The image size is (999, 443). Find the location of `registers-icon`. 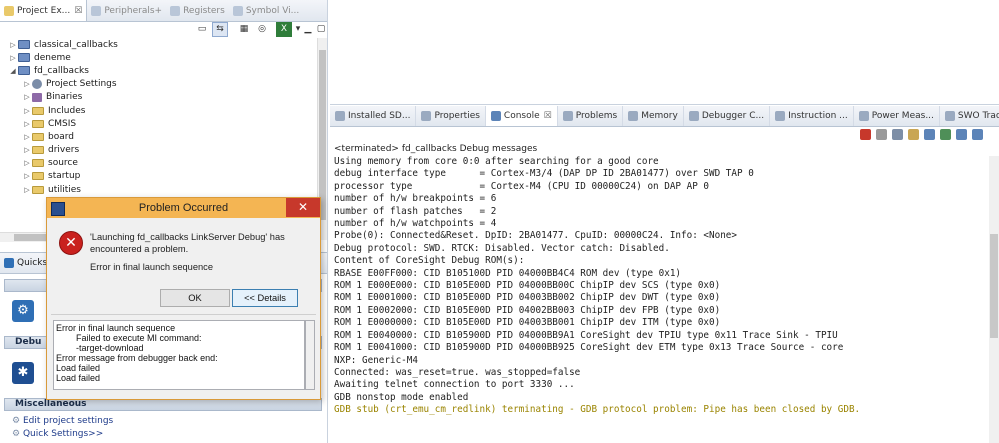

registers-icon is located at coordinates (175, 10).